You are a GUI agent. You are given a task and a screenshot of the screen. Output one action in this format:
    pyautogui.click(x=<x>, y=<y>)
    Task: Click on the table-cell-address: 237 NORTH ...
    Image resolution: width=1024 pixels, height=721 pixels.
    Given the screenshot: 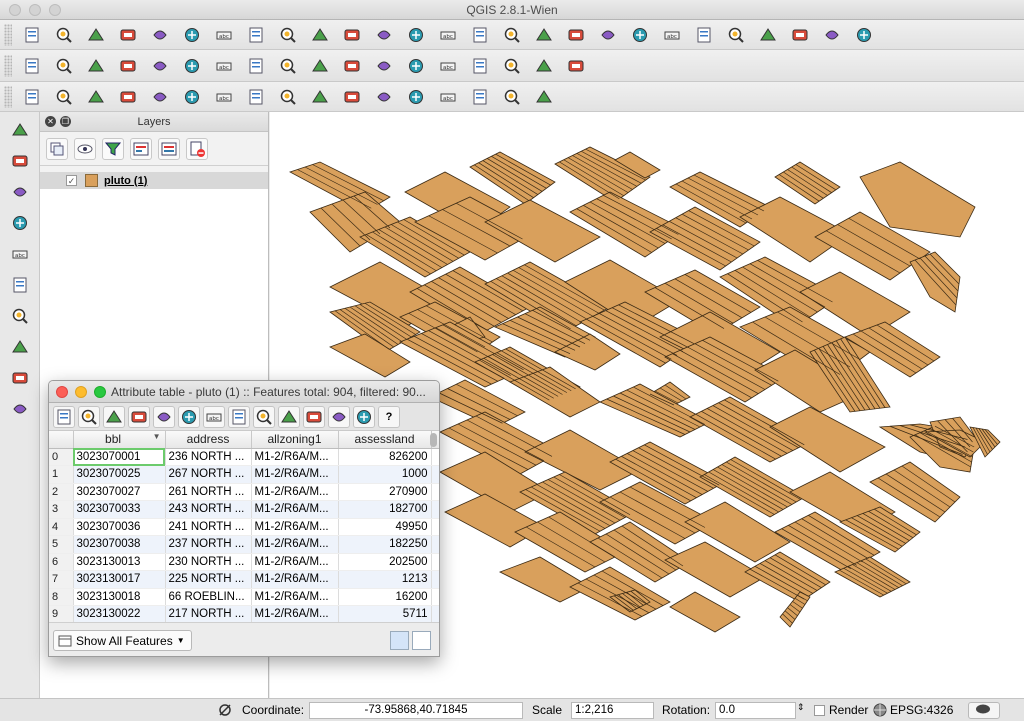 What is the action you would take?
    pyautogui.click(x=208, y=544)
    